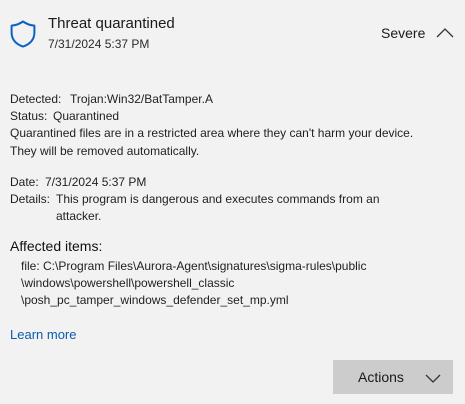 This screenshot has height=404, width=465. I want to click on details-line2: attacker., so click(79, 216).